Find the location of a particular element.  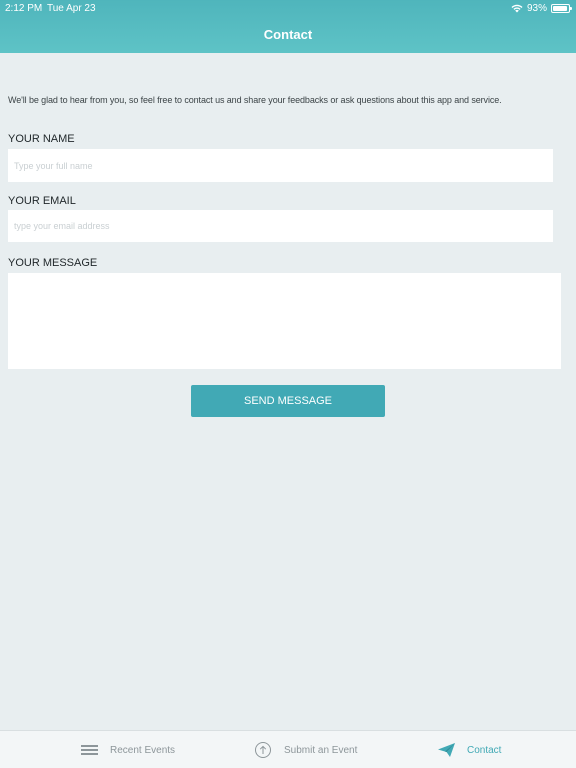

tab-submit-event: Submit an Event is located at coordinates (305, 749).